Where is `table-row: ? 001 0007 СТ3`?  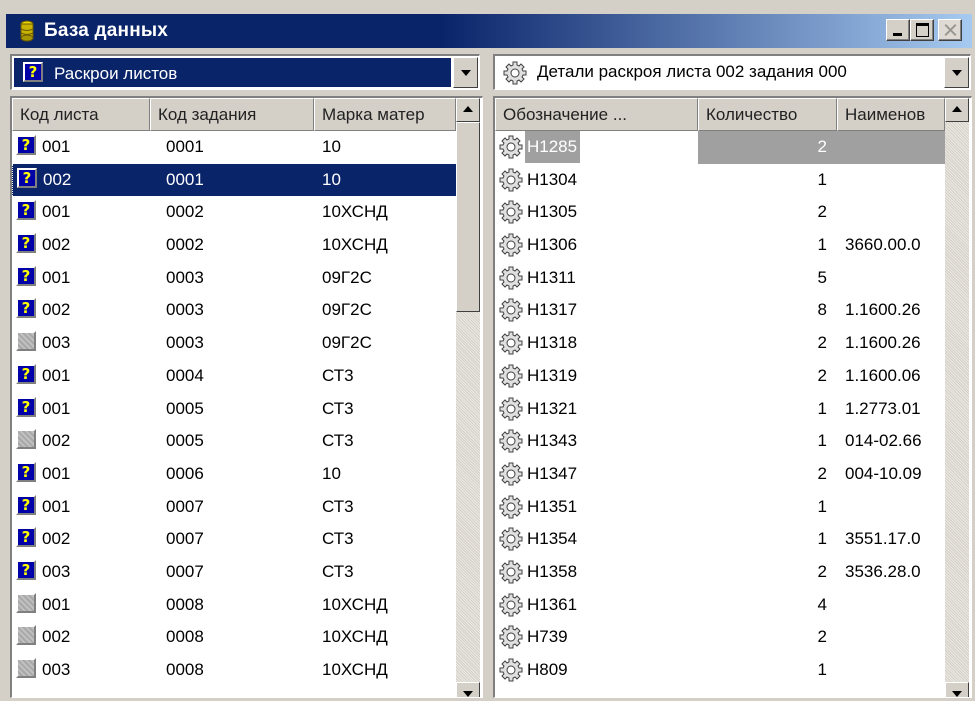 table-row: ? 001 0007 СТ3 is located at coordinates (234, 507).